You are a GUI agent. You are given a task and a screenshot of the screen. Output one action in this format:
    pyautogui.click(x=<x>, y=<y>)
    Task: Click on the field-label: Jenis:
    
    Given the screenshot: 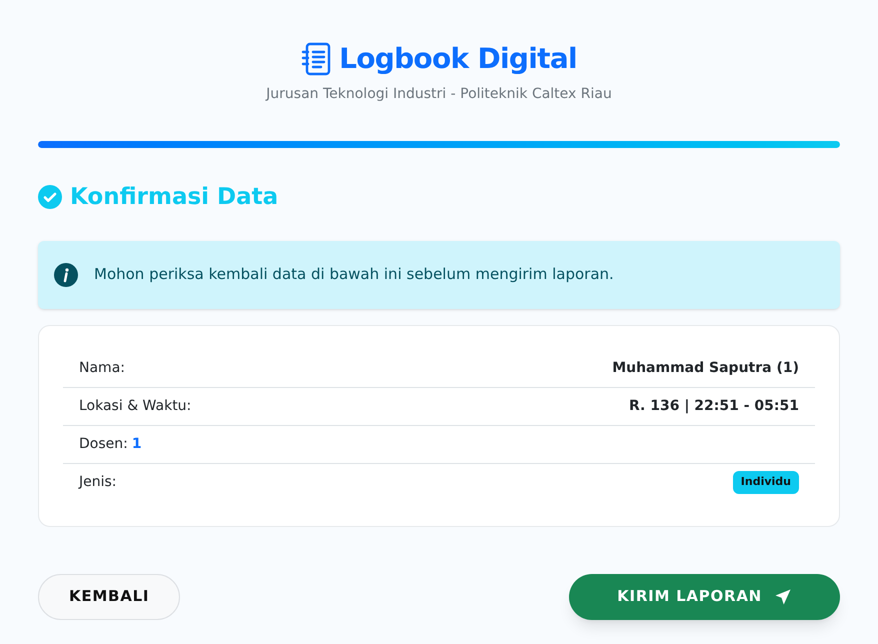 What is the action you would take?
    pyautogui.click(x=98, y=482)
    